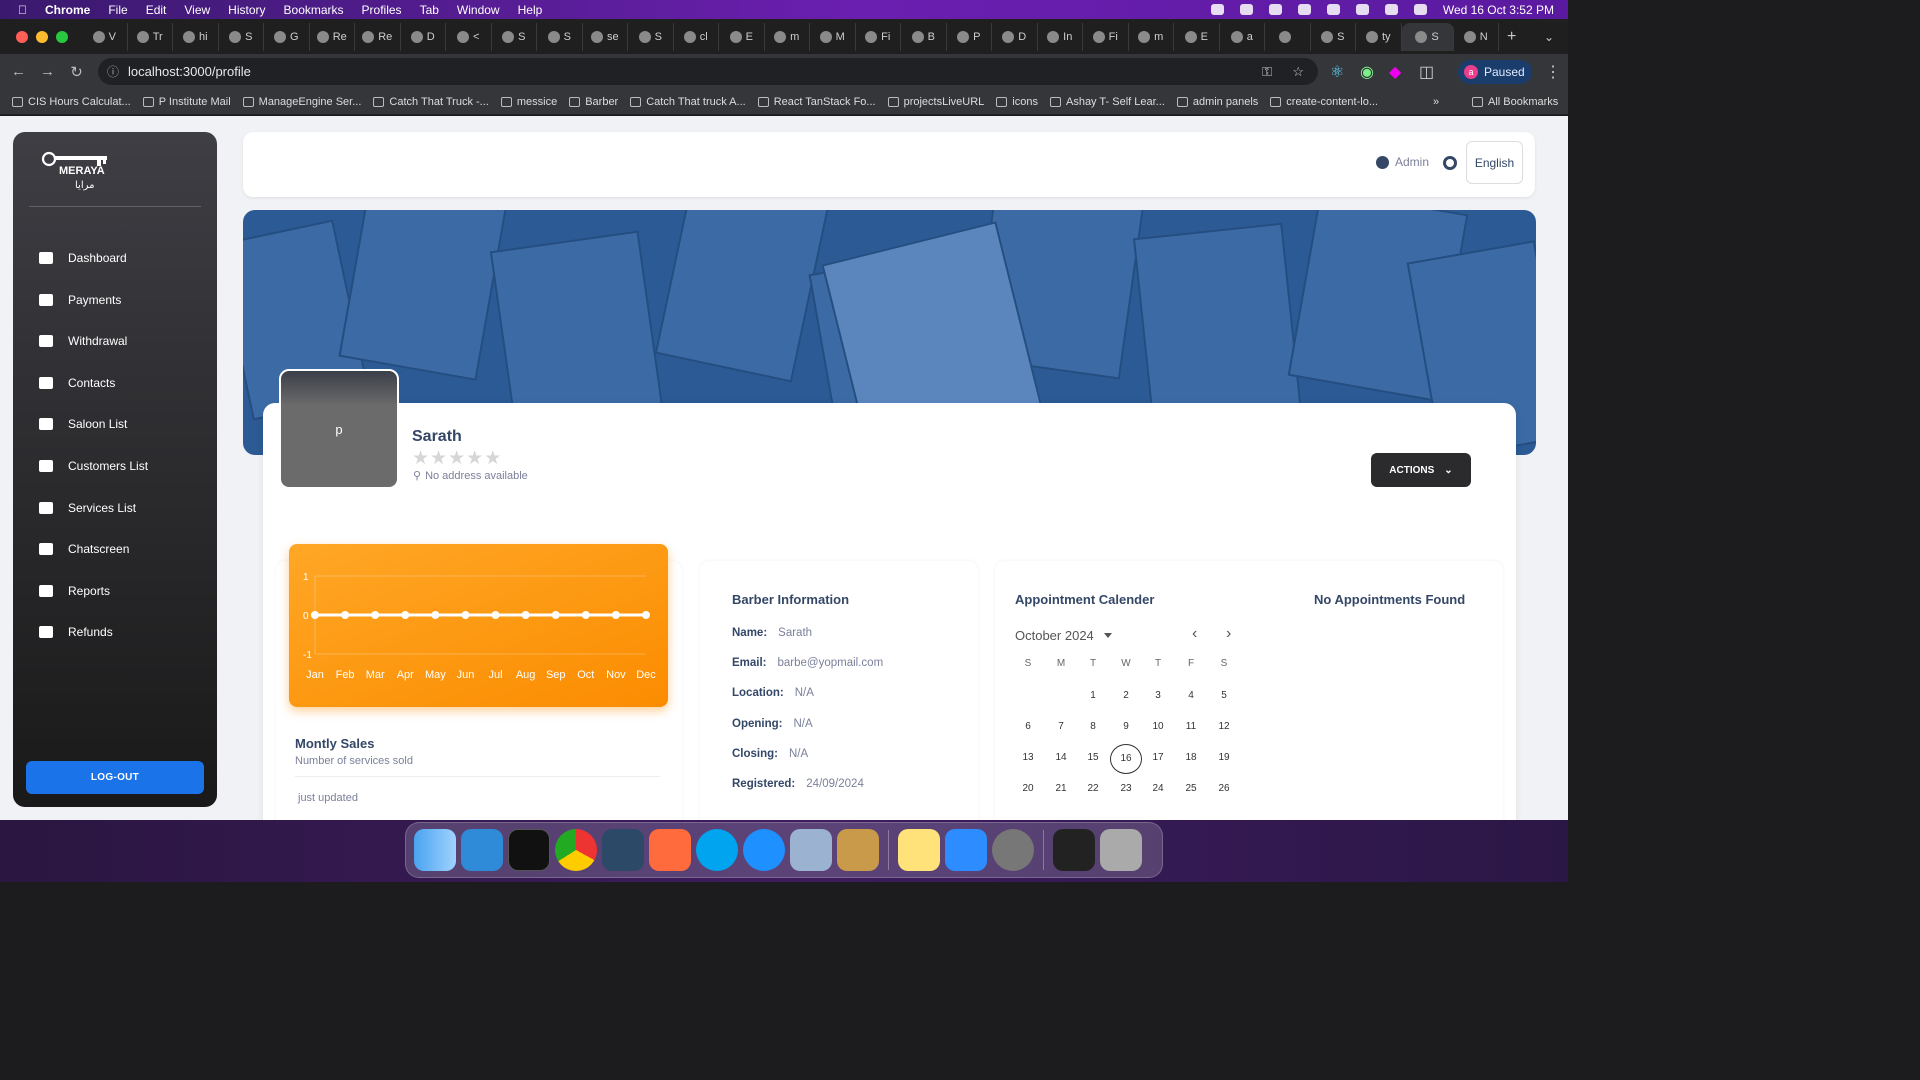 This screenshot has width=1920, height=1080. What do you see at coordinates (1224, 757) in the screenshot?
I see `calendar-day: 19` at bounding box center [1224, 757].